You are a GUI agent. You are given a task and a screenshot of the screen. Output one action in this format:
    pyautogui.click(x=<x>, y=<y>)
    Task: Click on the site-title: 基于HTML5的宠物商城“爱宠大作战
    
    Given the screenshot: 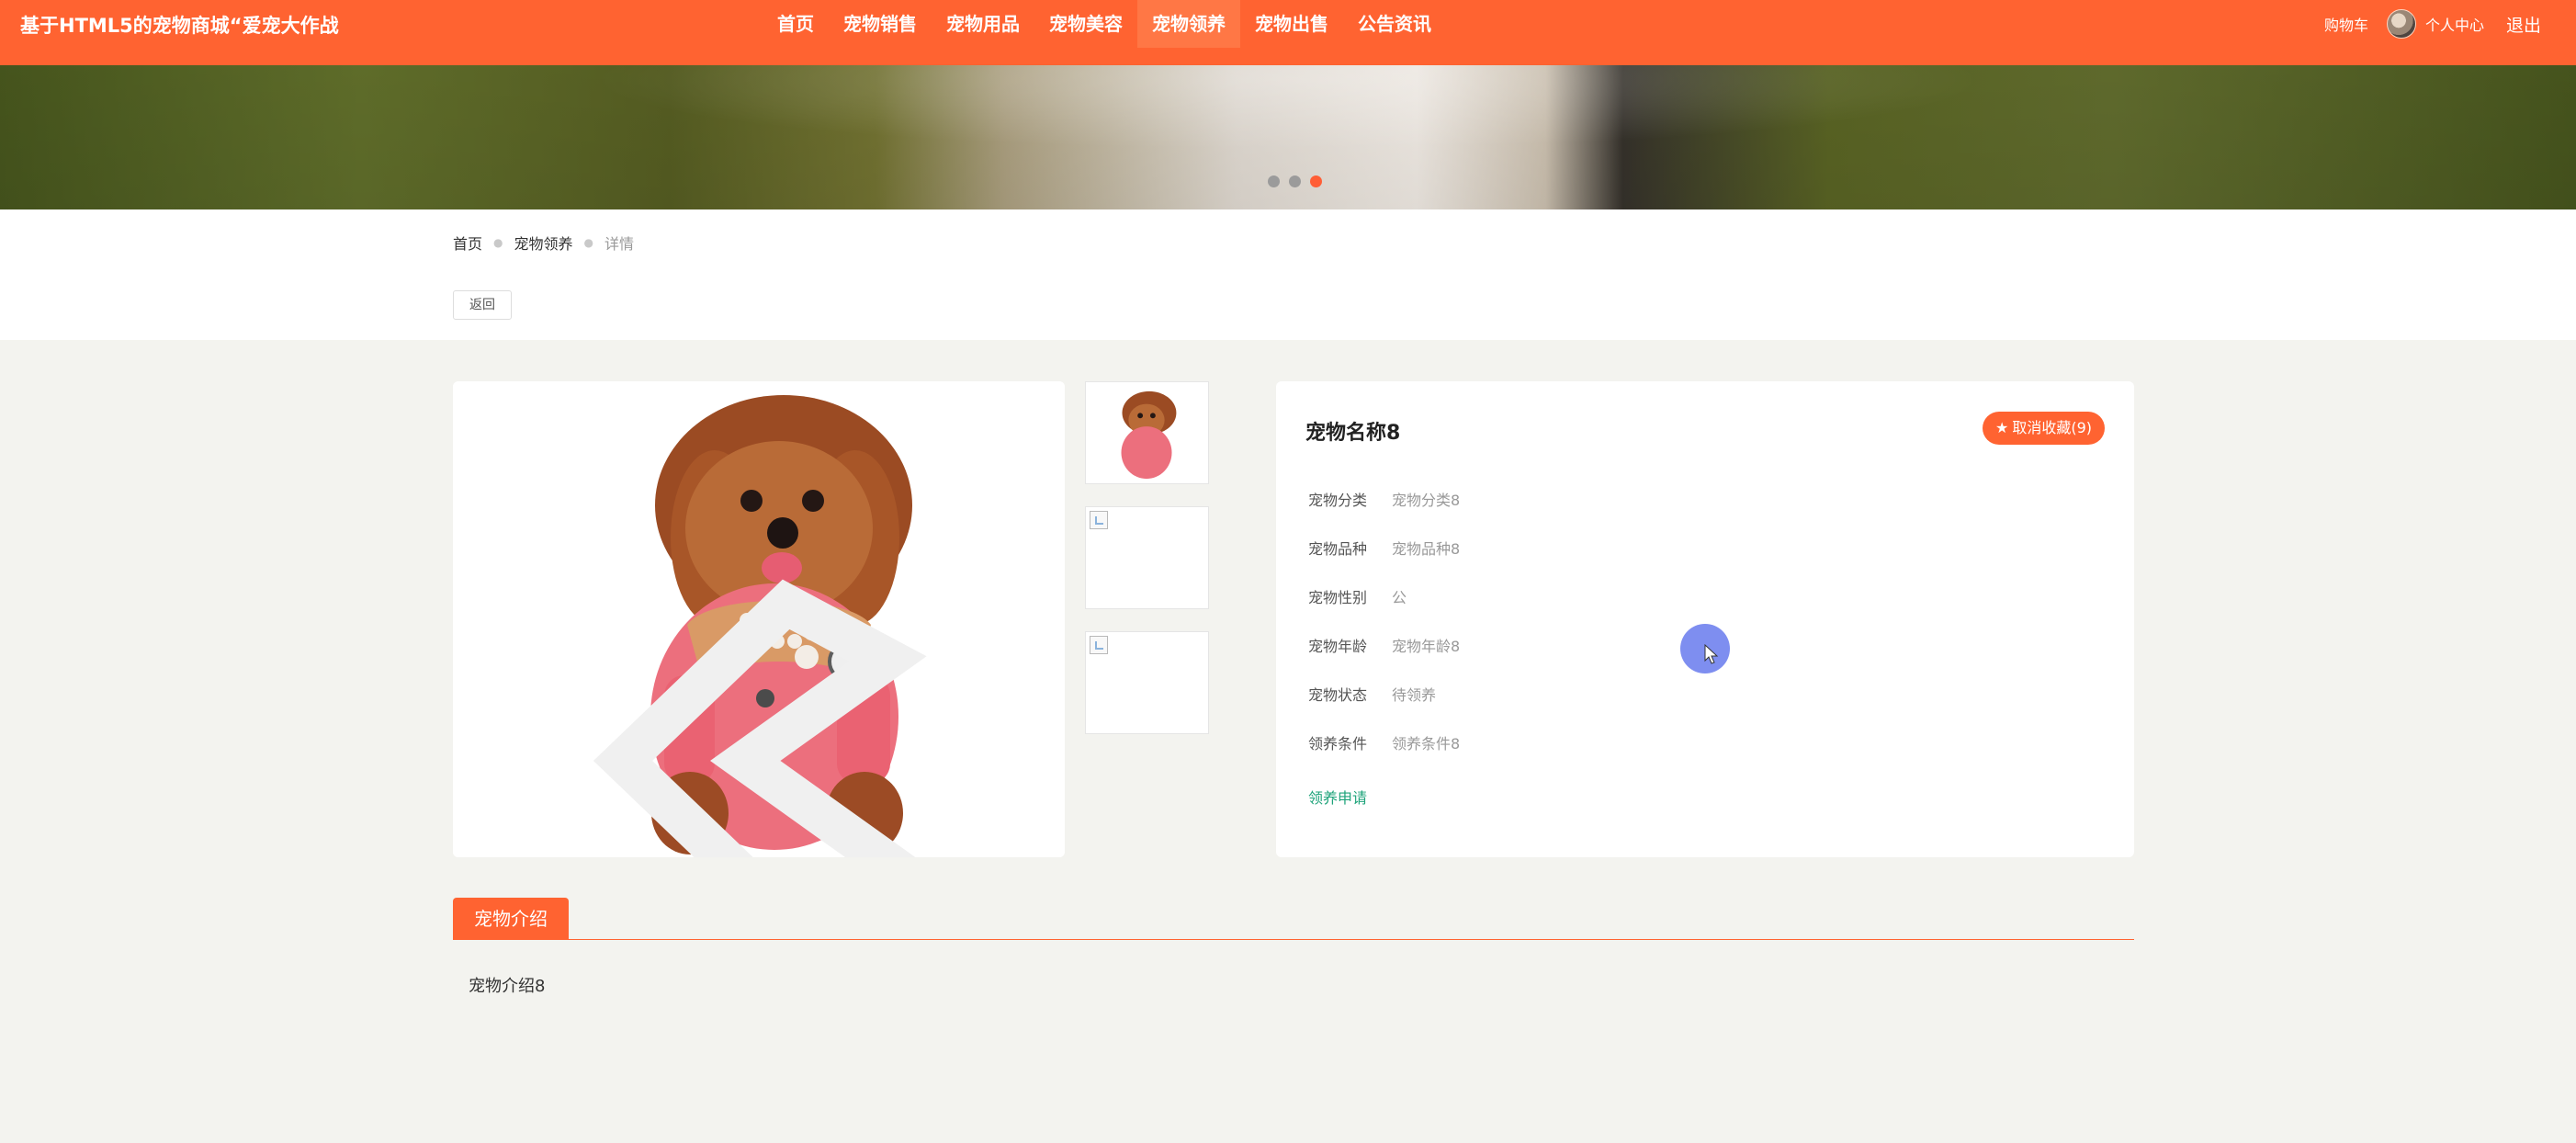 What is the action you would take?
    pyautogui.click(x=179, y=25)
    